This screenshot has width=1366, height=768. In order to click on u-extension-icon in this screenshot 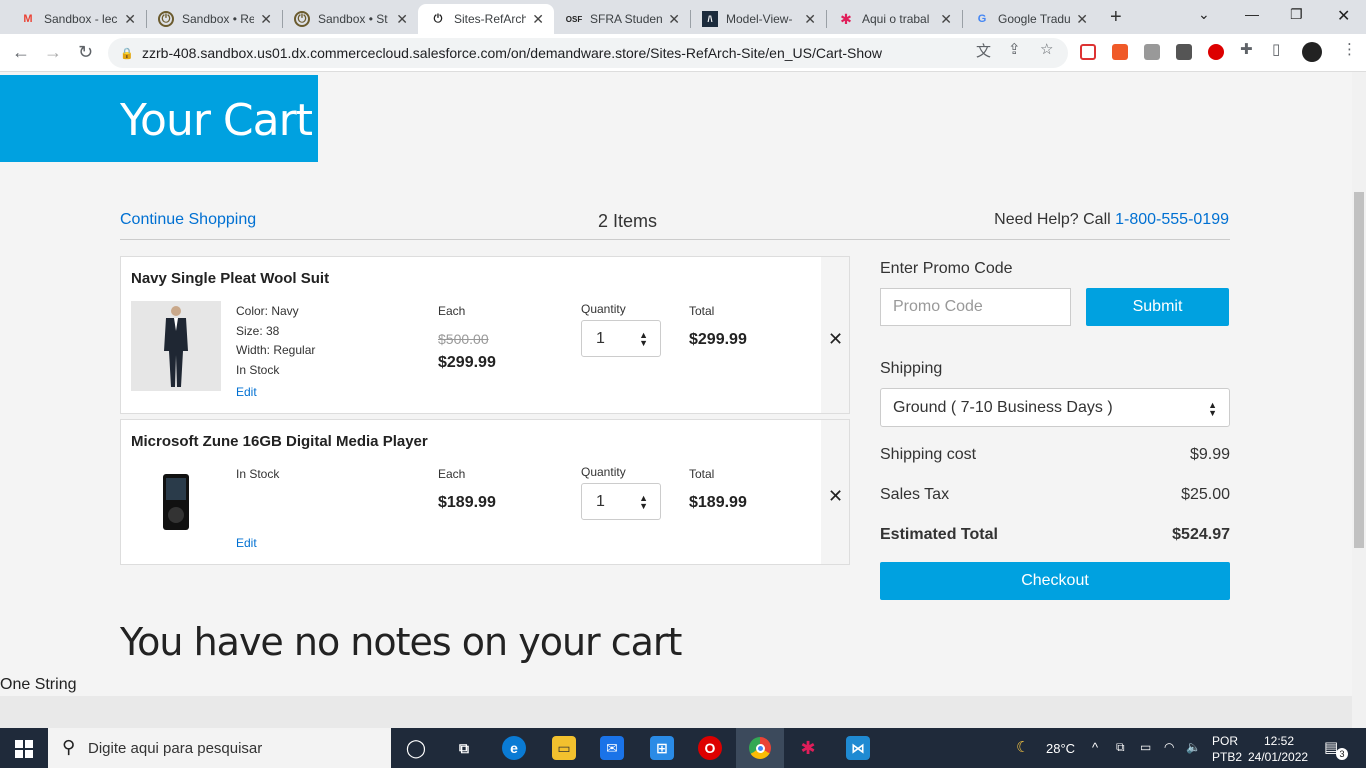, I will do `click(1184, 52)`.